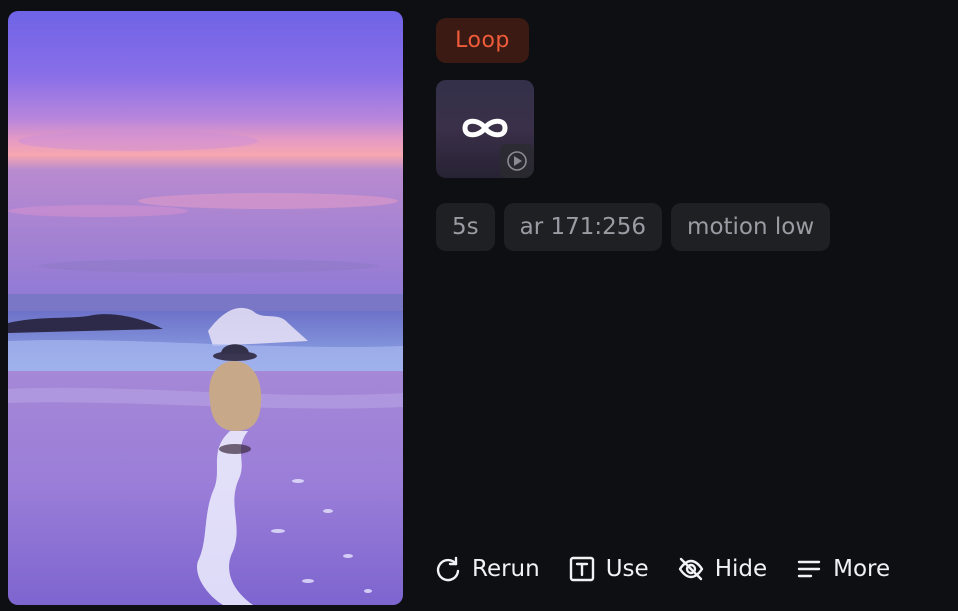 The width and height of the screenshot is (958, 611). I want to click on duration-tag: 5s, so click(465, 227).